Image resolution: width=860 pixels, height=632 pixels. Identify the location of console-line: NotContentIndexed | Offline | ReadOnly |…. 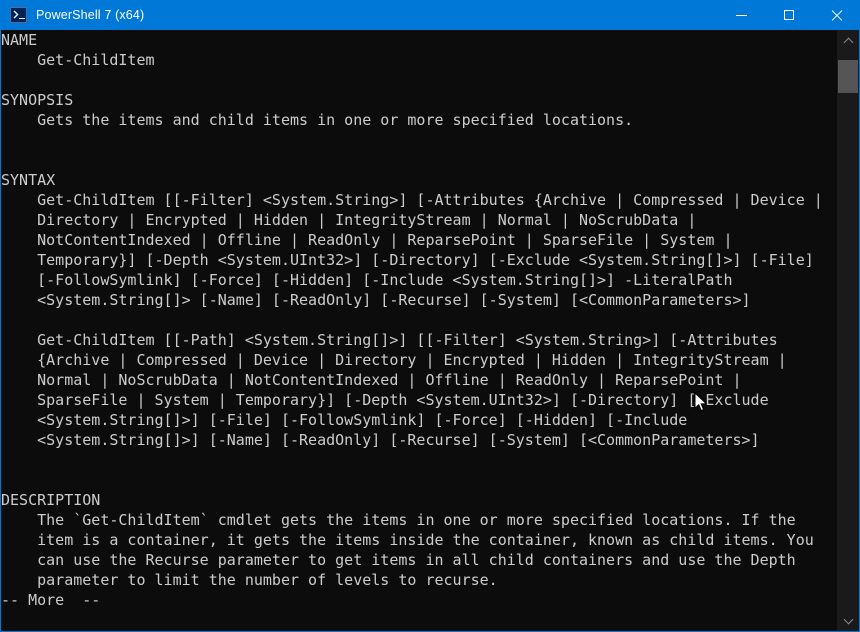
(367, 240).